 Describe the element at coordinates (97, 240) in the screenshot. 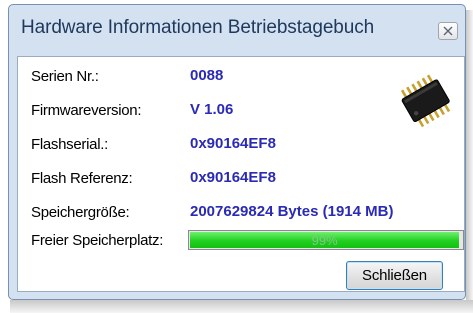

I see `free-space-label: Freier Speicherplatz:` at that location.